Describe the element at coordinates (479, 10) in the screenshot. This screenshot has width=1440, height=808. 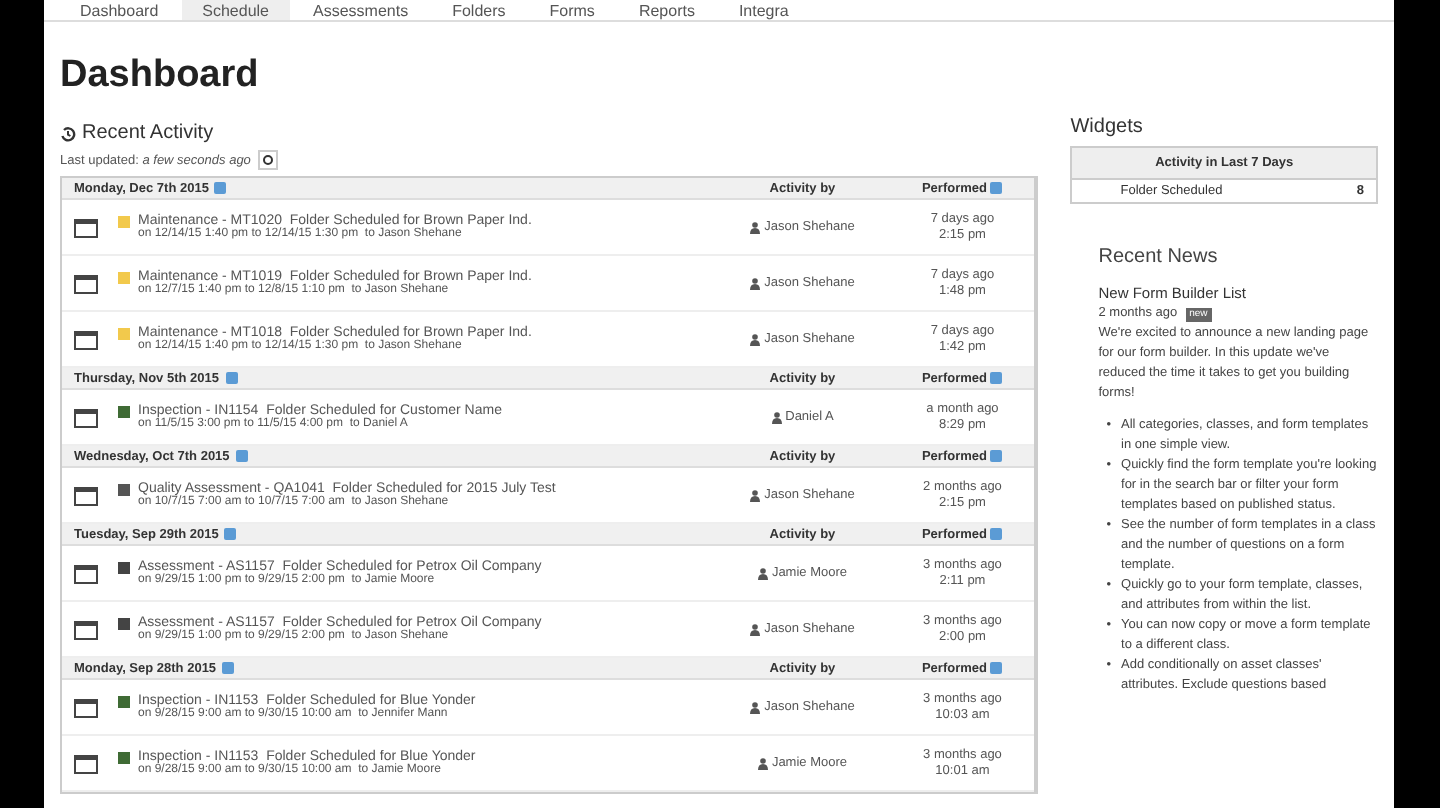
I see `nav-tab: Folders` at that location.